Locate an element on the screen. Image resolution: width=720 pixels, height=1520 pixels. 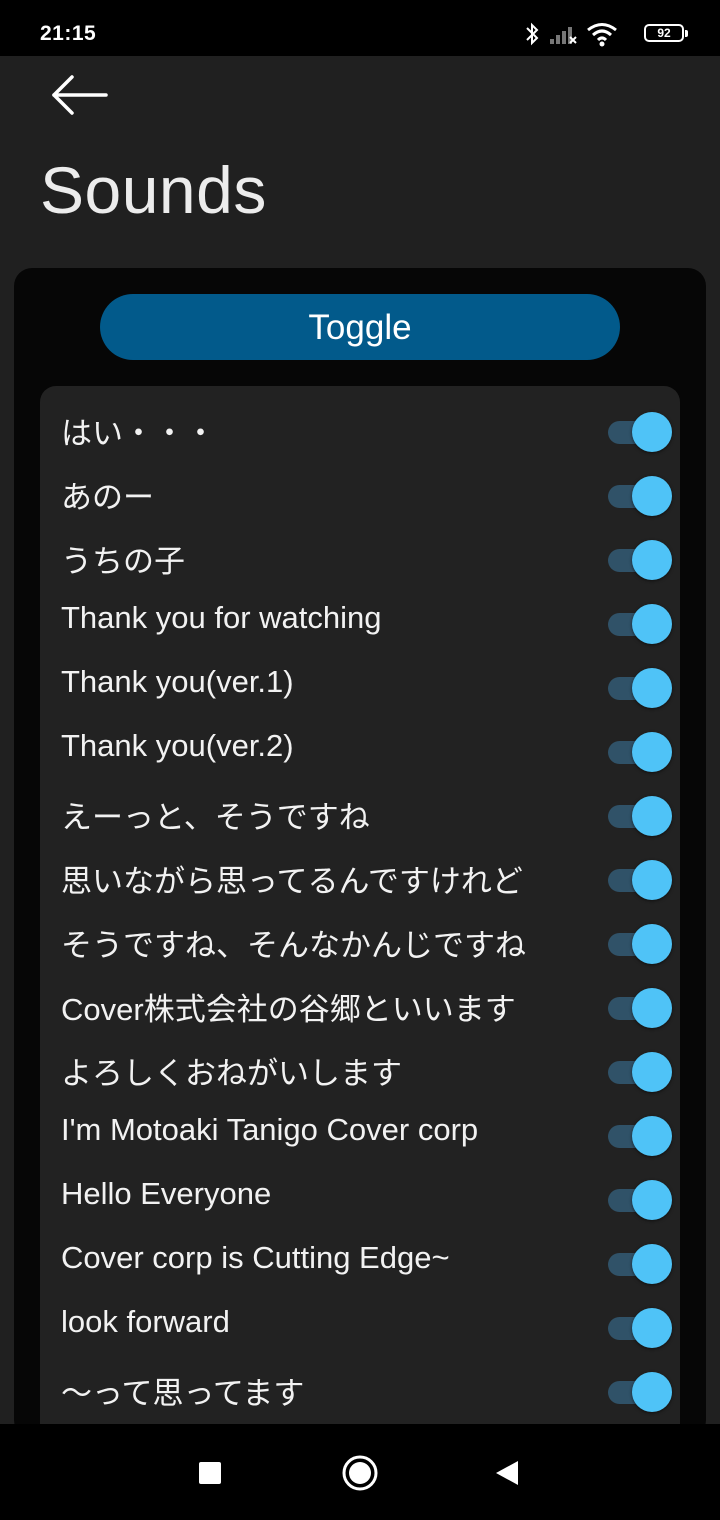
status-bar: 21:15 92 is located at coordinates (360, 28).